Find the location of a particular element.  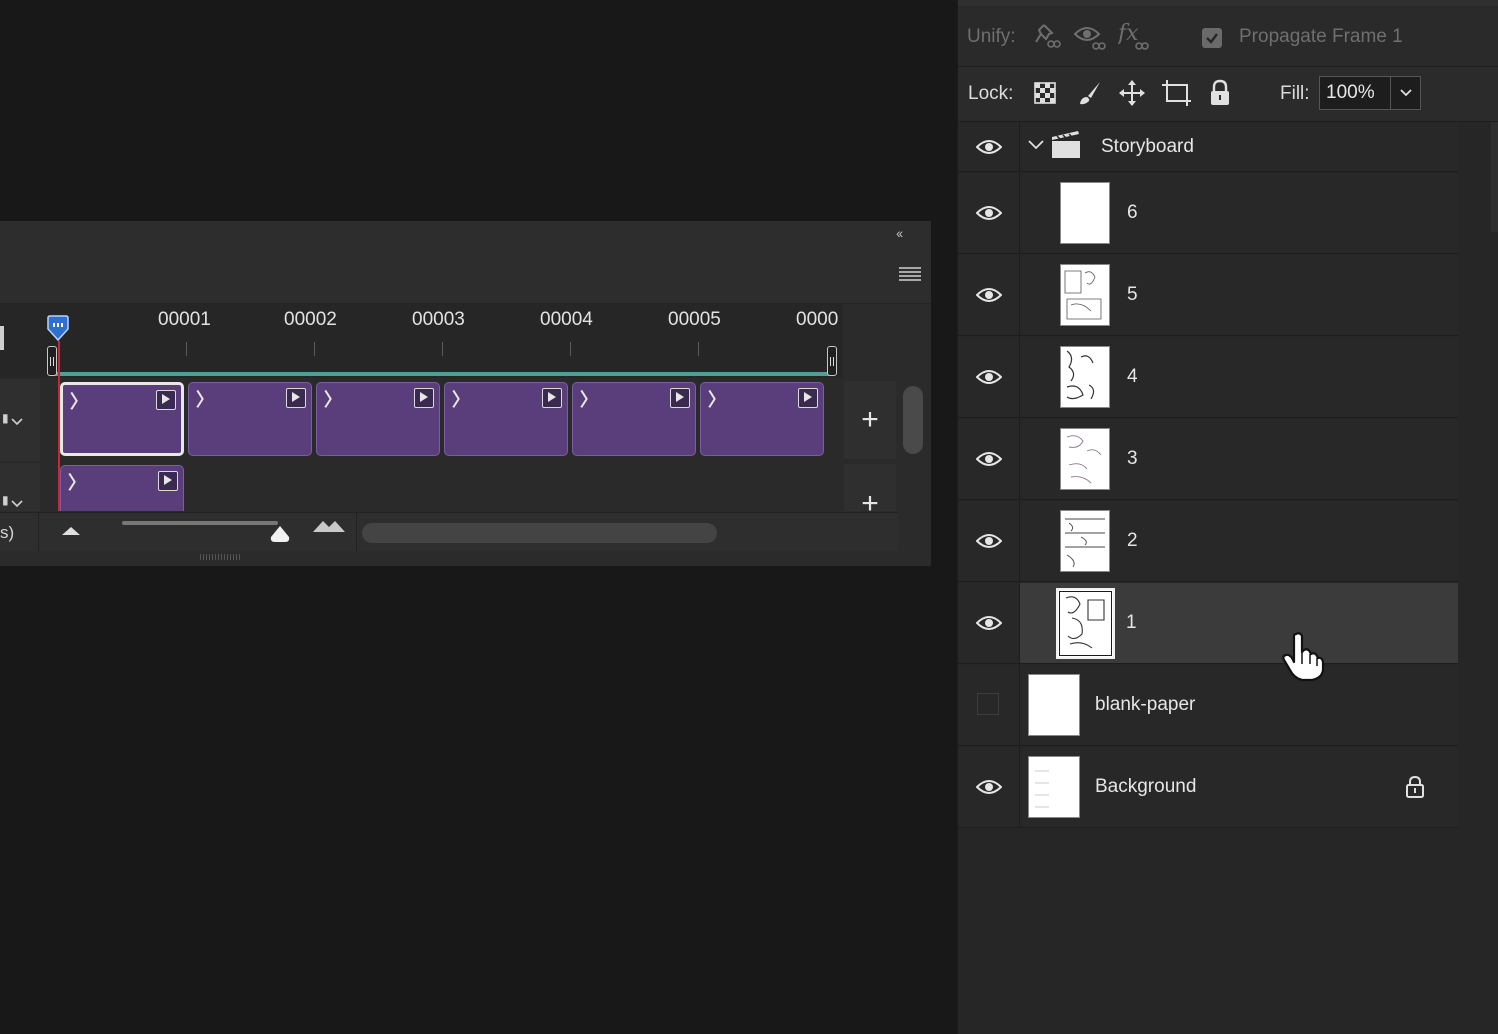

work-area-bar is located at coordinates (442, 374).